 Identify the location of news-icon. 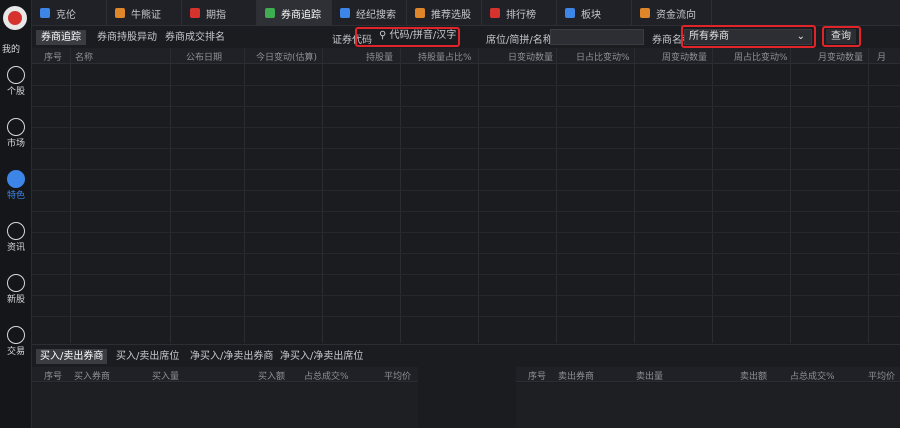
(16, 231).